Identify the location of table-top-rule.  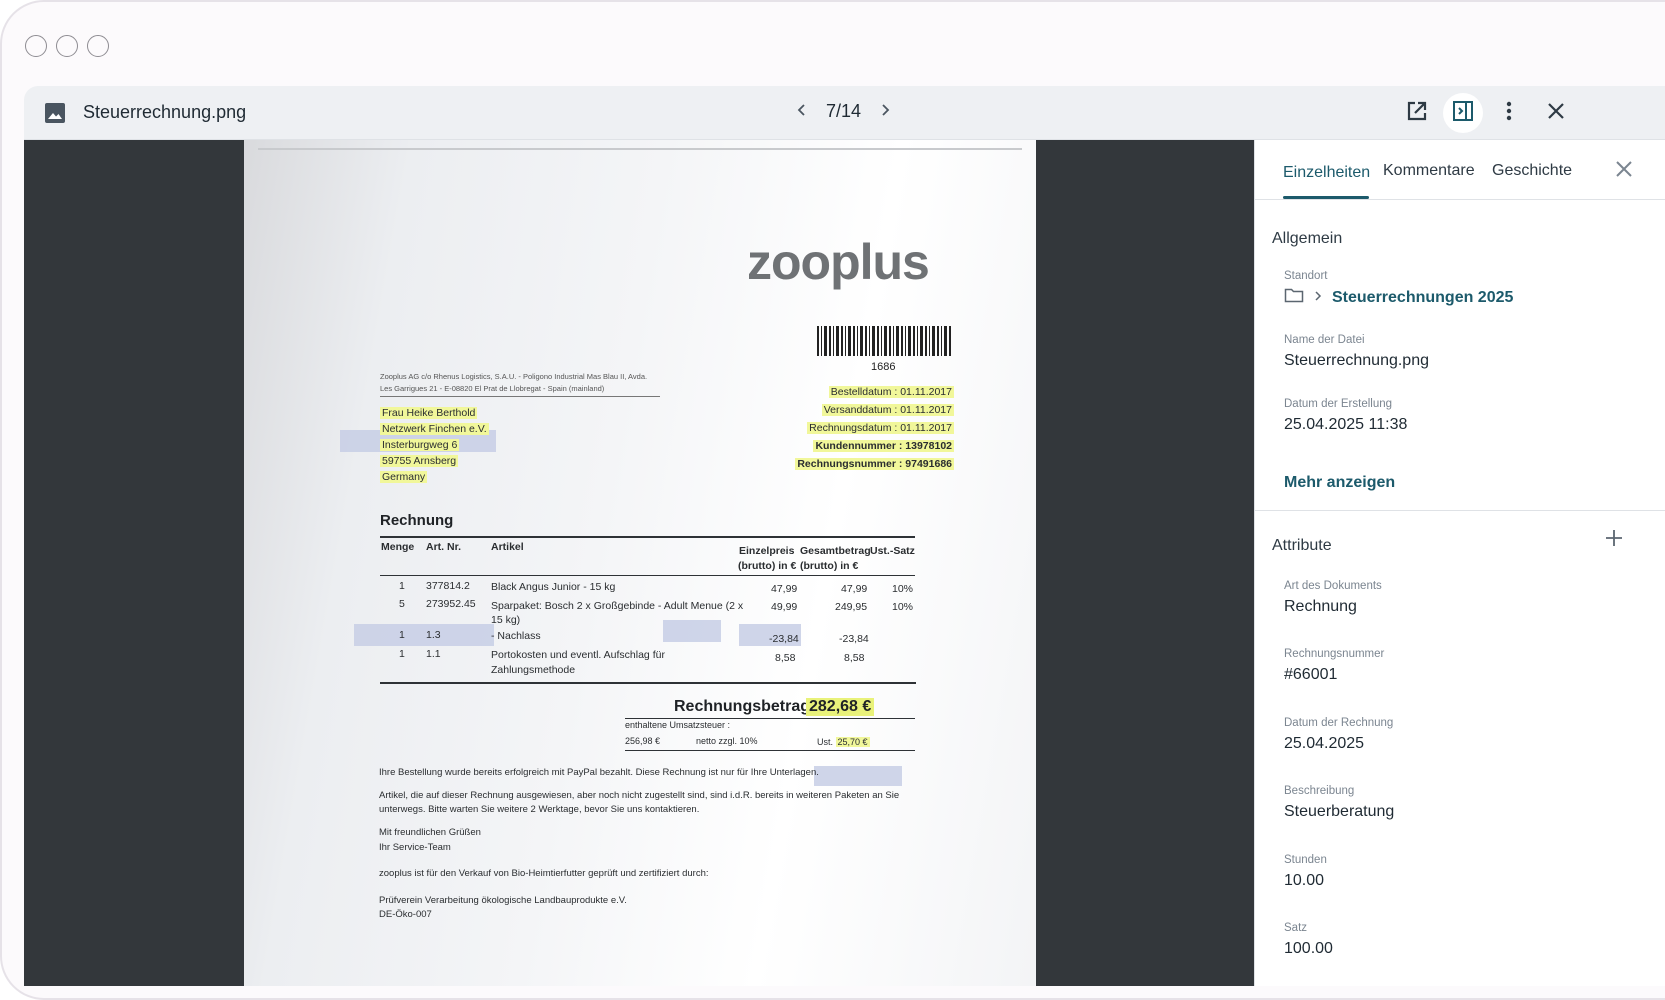
(647, 537).